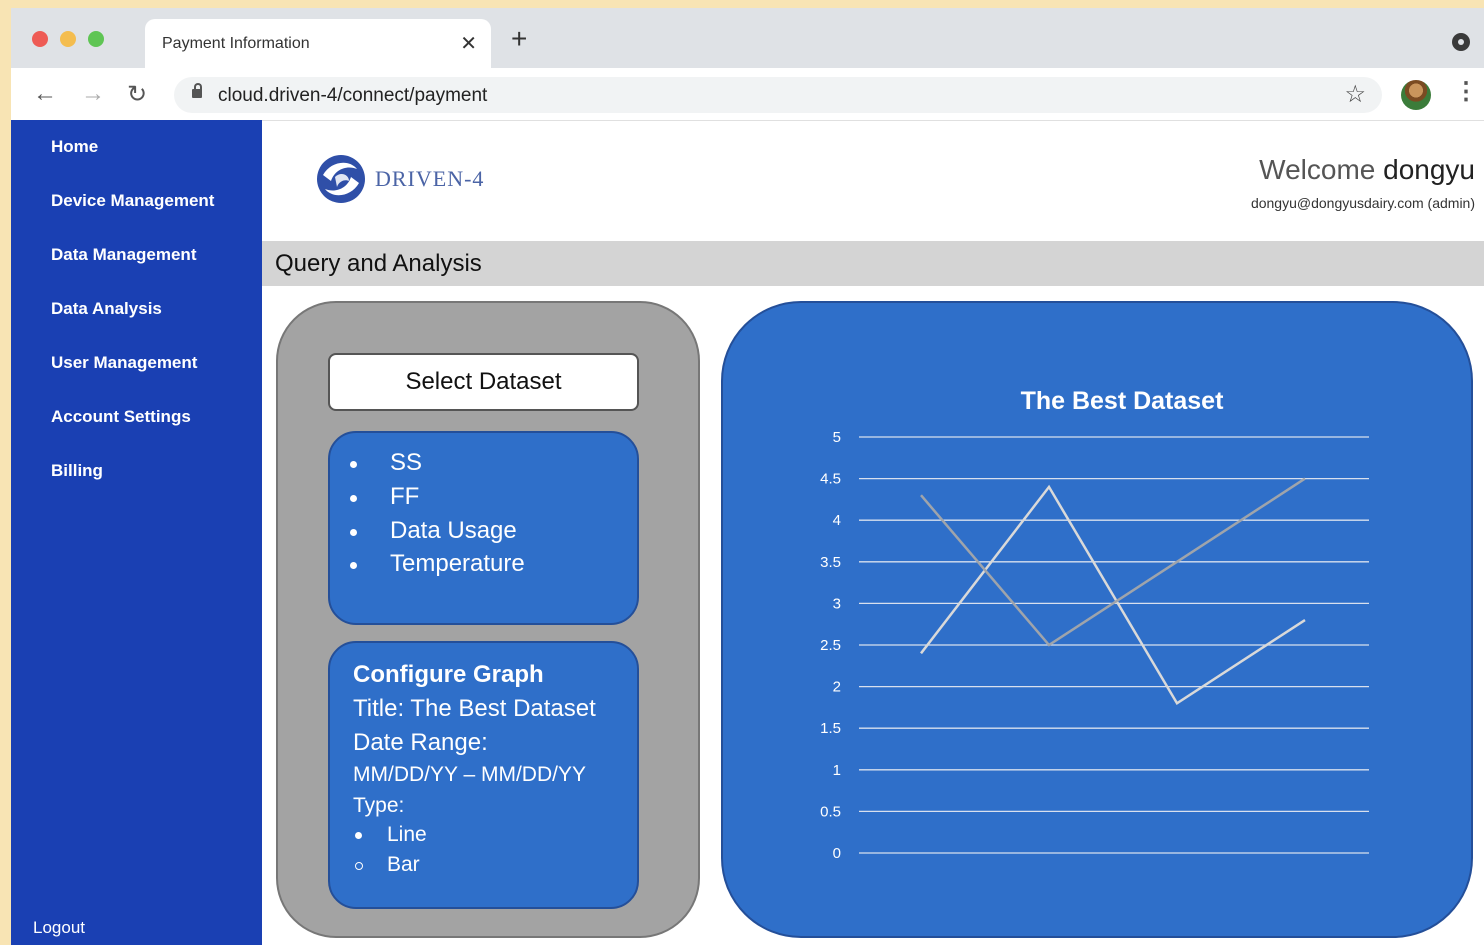  Describe the element at coordinates (747, 38) in the screenshot. I see `tab-bar: Payment Information ✕ +` at that location.